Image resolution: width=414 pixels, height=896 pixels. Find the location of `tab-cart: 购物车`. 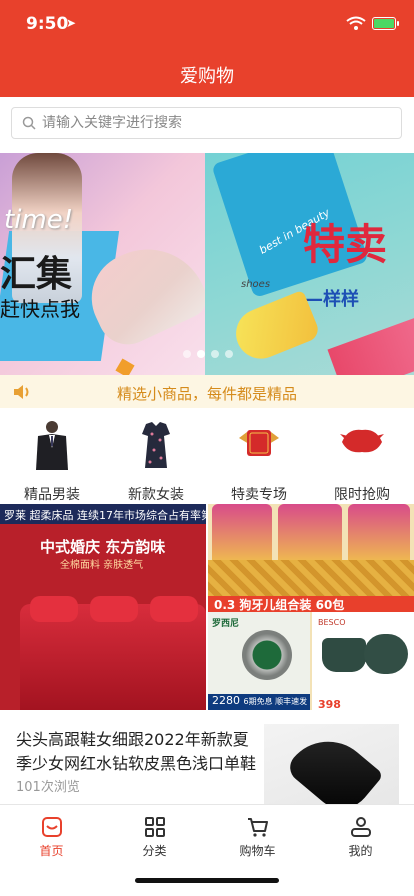

tab-cart: 购物车 is located at coordinates (257, 837).